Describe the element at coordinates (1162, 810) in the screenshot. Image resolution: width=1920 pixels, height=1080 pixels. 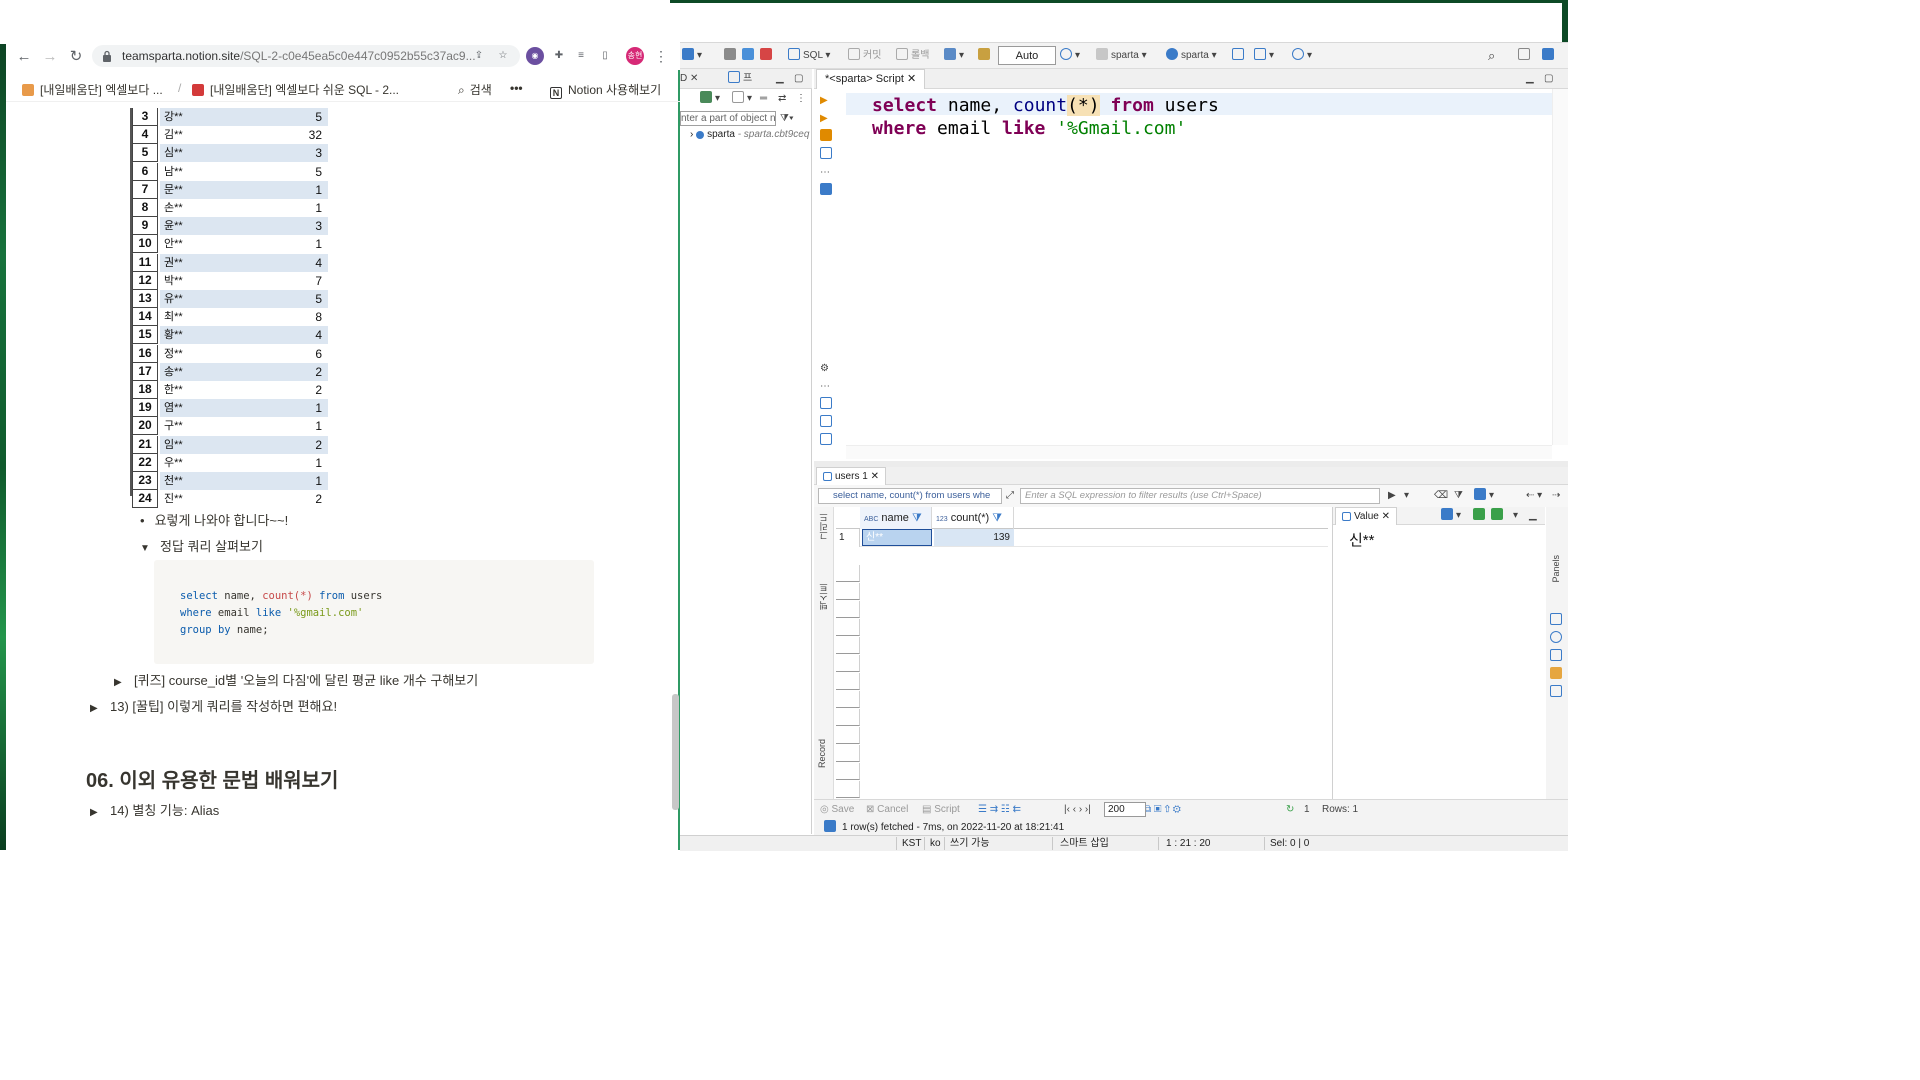
I see `layout-icons: ⧉ ▣ ⇧ ⚙` at that location.